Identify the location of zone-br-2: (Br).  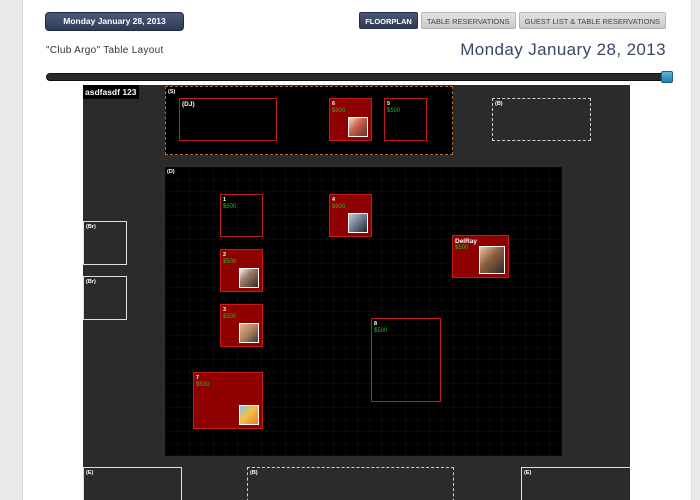
(105, 298).